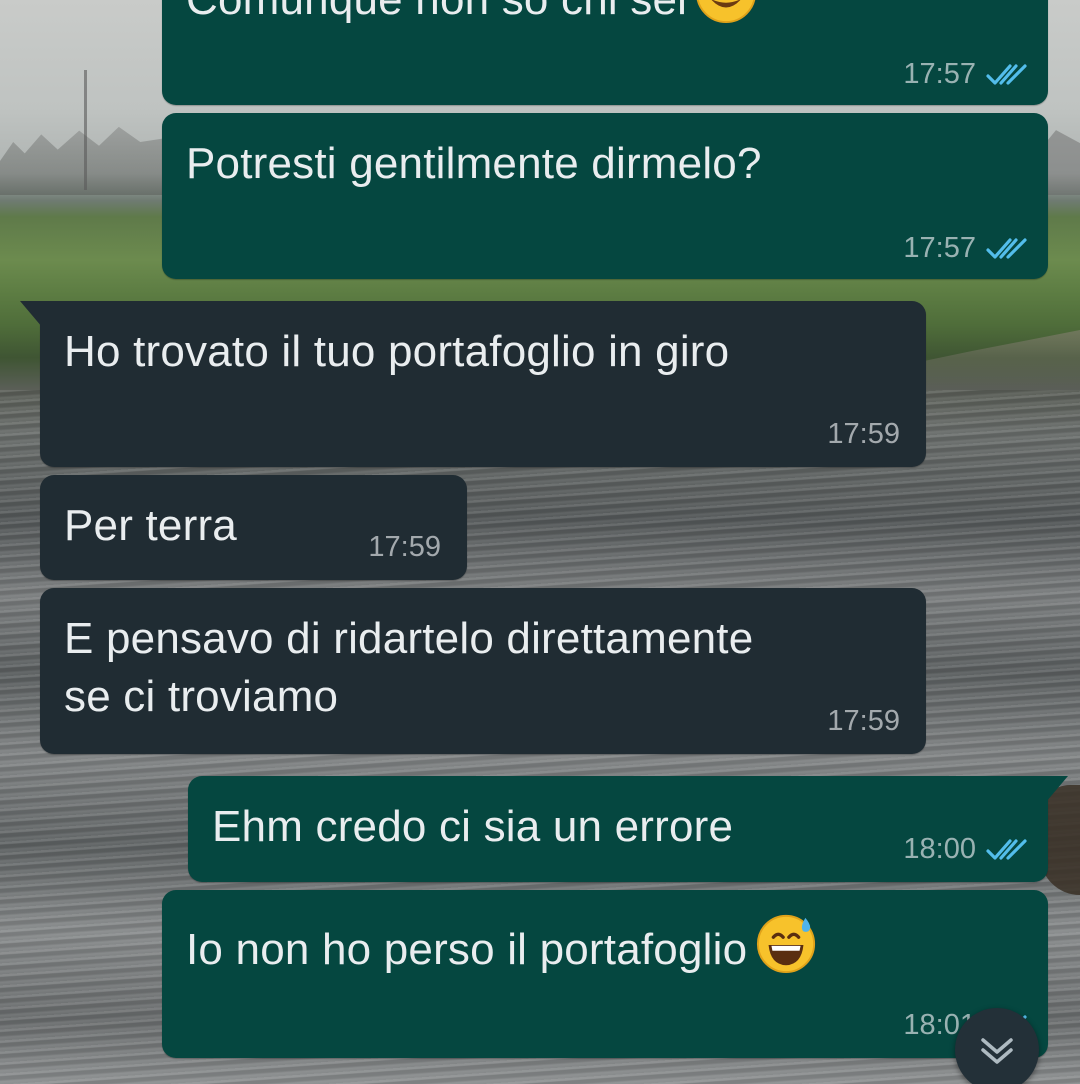 This screenshot has height=1084, width=1080. I want to click on scroll-to-bottom-button, so click(997, 1046).